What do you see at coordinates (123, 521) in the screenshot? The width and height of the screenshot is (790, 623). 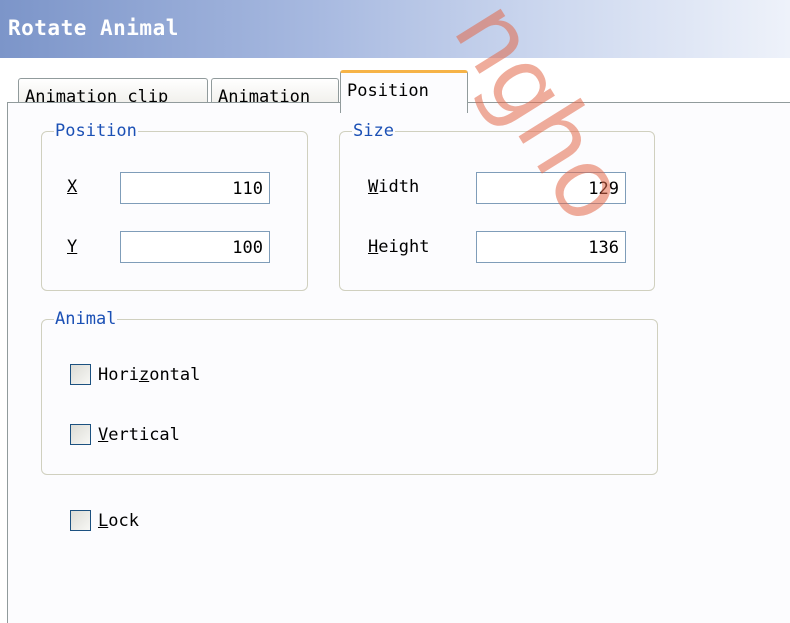 I see `lock-label-post: ock` at bounding box center [123, 521].